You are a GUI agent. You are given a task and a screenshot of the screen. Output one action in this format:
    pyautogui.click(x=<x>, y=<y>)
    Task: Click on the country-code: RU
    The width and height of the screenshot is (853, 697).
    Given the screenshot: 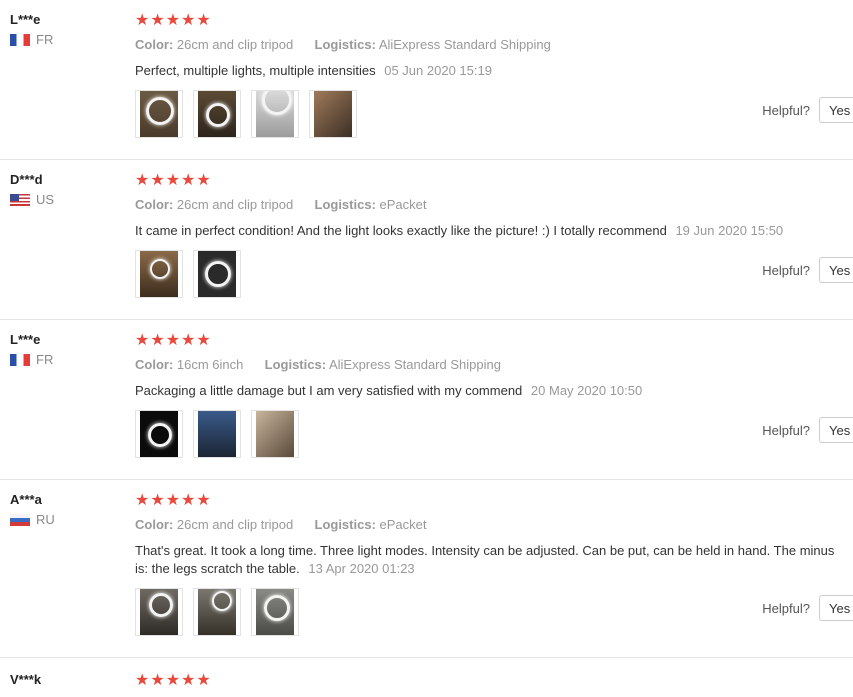 What is the action you would take?
    pyautogui.click(x=45, y=519)
    